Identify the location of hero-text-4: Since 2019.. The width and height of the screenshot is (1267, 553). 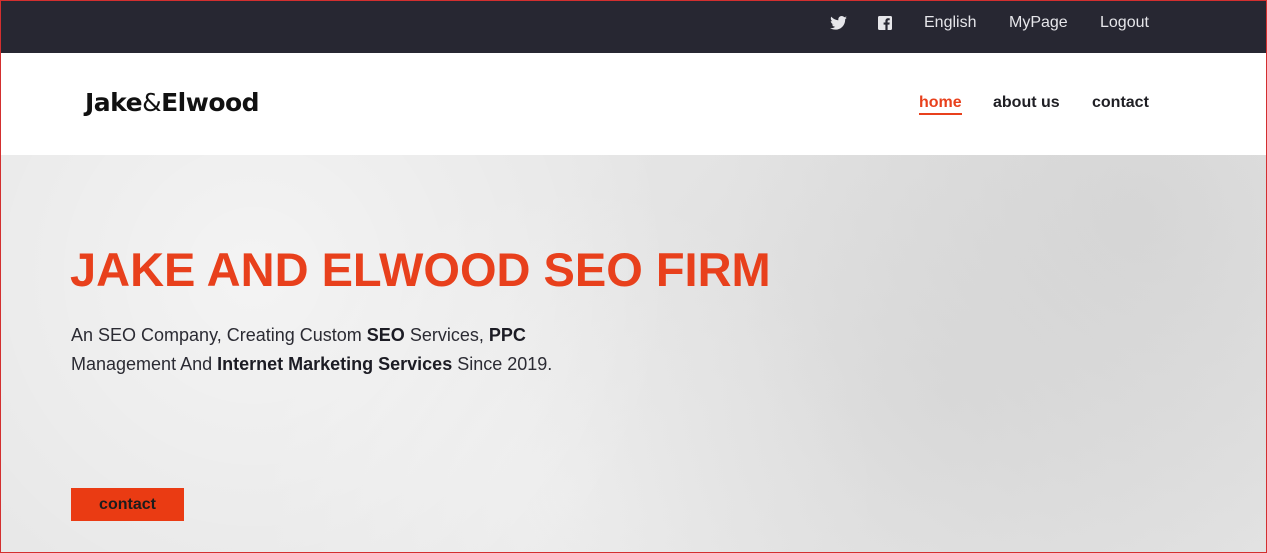
(502, 364).